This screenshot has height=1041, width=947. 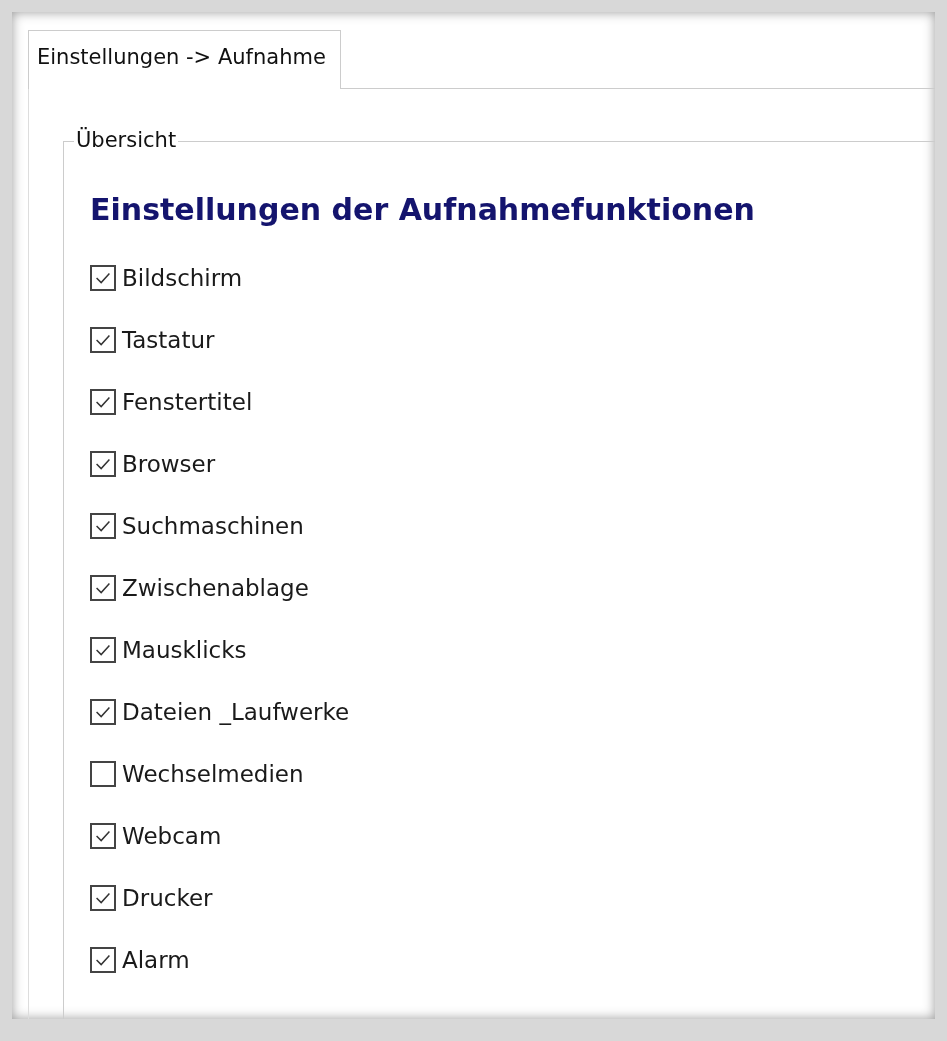 I want to click on tab: Einstellungen -> Aufnahme, so click(x=184, y=59).